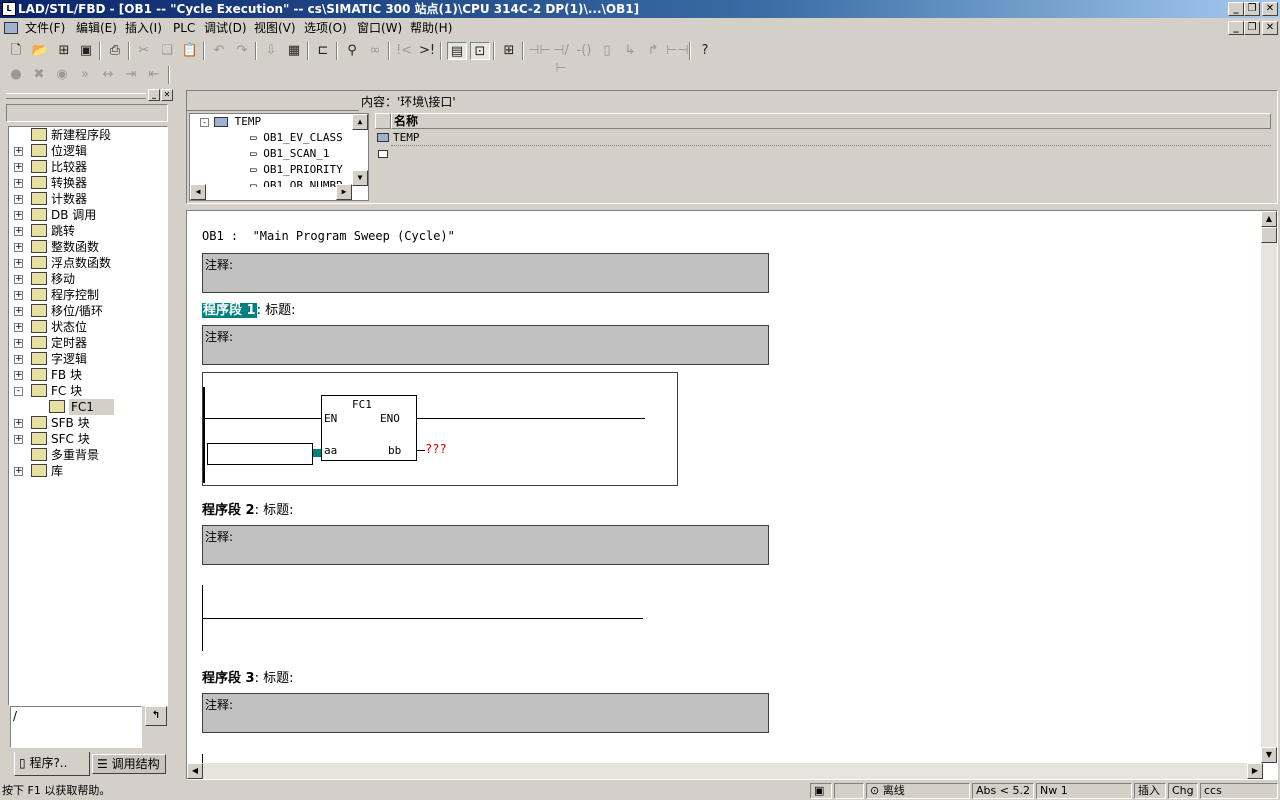 Image resolution: width=1280 pixels, height=800 pixels. I want to click on interface-tree-item: ▭ OB1_SCAN_1, so click(289, 153).